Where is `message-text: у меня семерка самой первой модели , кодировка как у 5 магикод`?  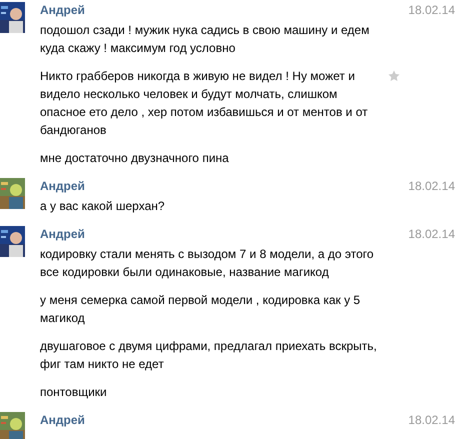 message-text: у меня семерка самой первой модели , кодировка как у 5 магикод is located at coordinates (201, 309).